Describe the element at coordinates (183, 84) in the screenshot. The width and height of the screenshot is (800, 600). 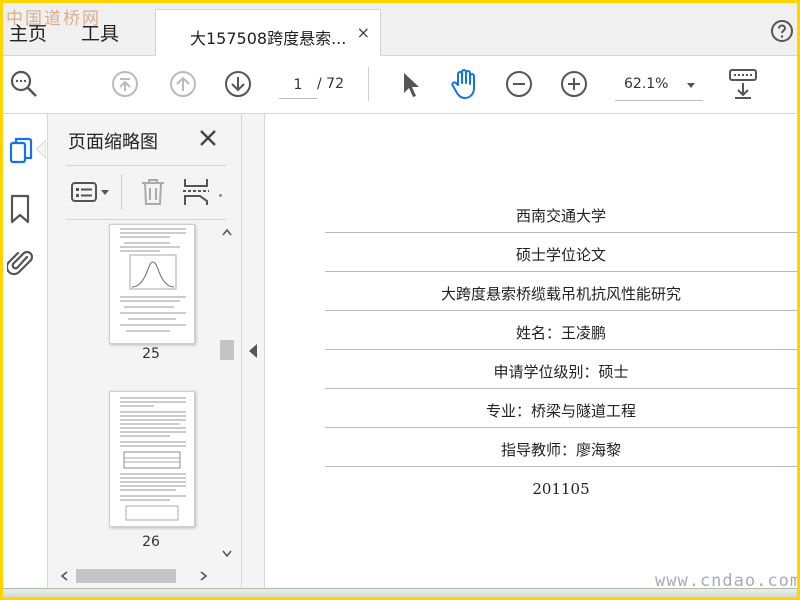
I see `previous-page-icon` at that location.